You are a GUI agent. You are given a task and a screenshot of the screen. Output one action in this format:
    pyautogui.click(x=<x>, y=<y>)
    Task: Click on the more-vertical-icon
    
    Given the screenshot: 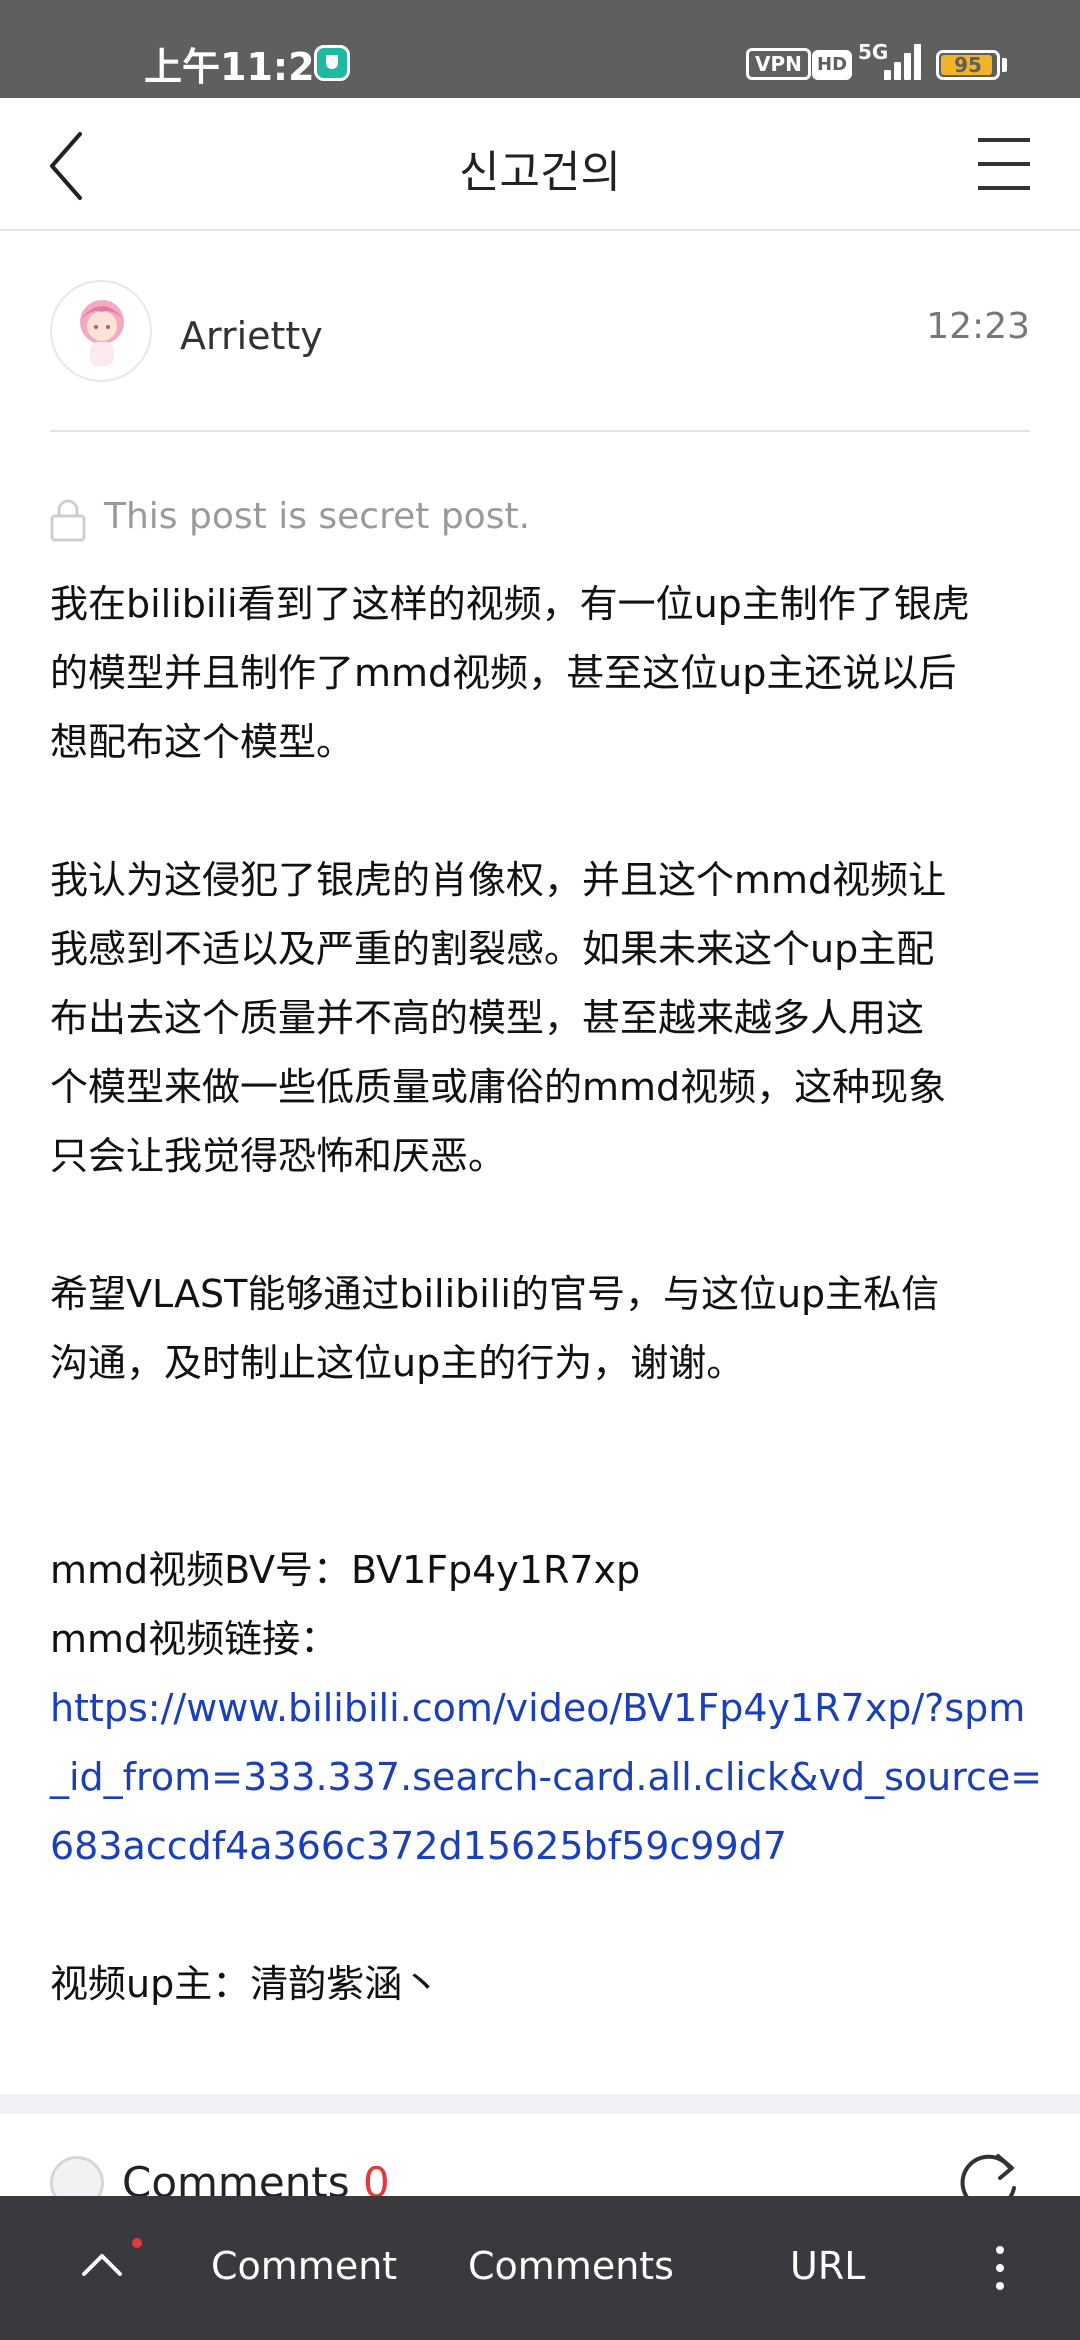 What is the action you would take?
    pyautogui.click(x=1000, y=2250)
    